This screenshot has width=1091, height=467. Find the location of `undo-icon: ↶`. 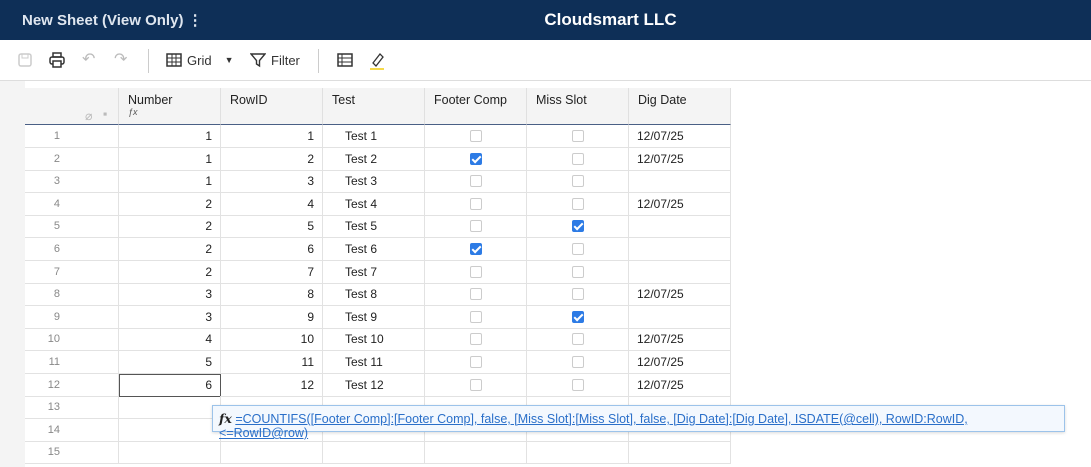

undo-icon: ↶ is located at coordinates (88, 59).